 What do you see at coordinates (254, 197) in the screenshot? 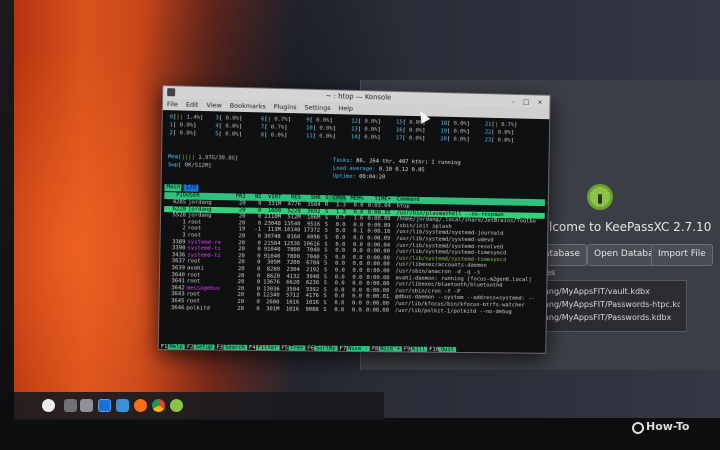
I see `column-header: NI` at bounding box center [254, 197].